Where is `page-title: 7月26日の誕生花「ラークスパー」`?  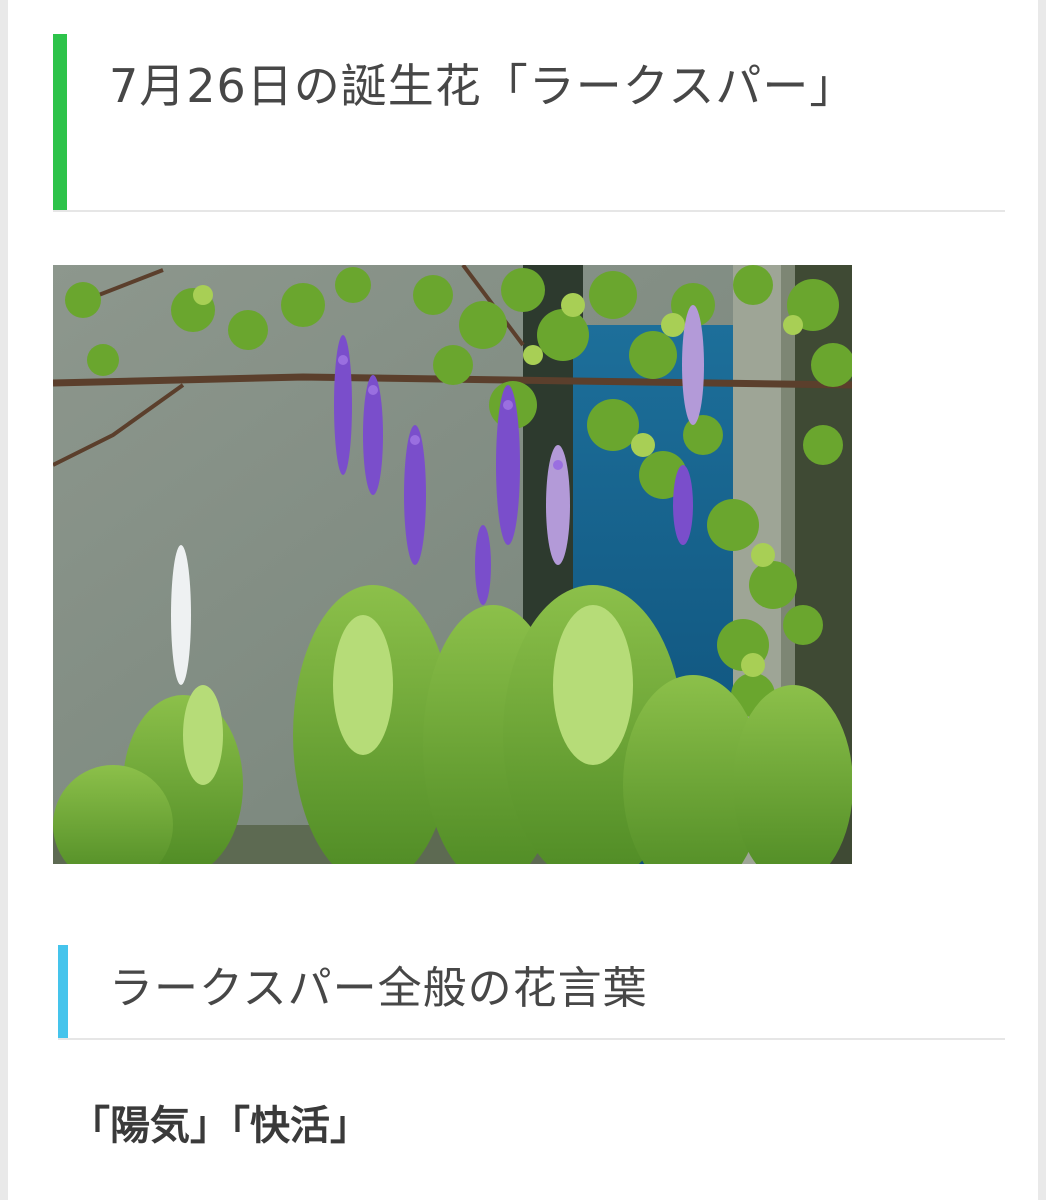 page-title: 7月26日の誕生花「ラークスパー」 is located at coordinates (483, 86).